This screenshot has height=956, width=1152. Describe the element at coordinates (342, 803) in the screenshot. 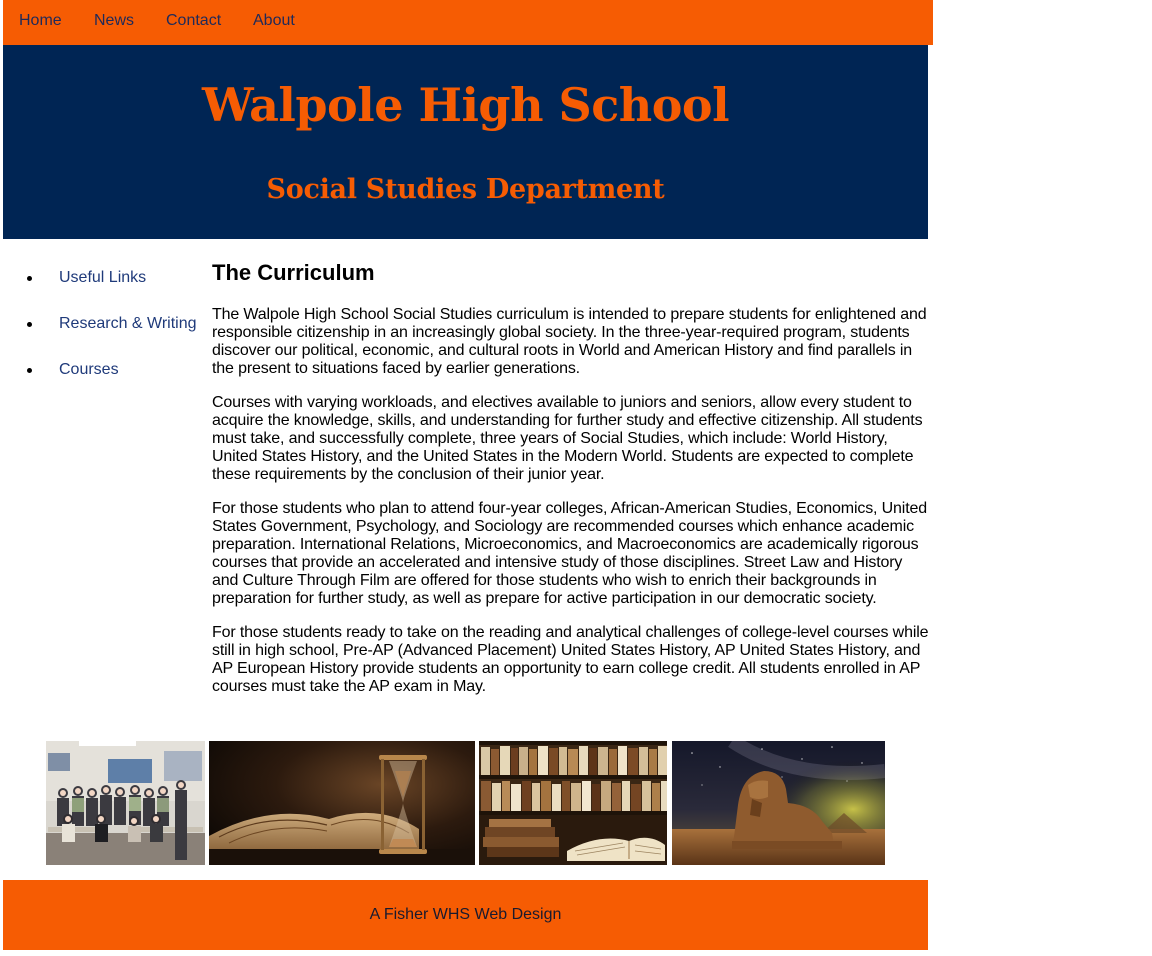

I see `book-hourglass-photo` at that location.